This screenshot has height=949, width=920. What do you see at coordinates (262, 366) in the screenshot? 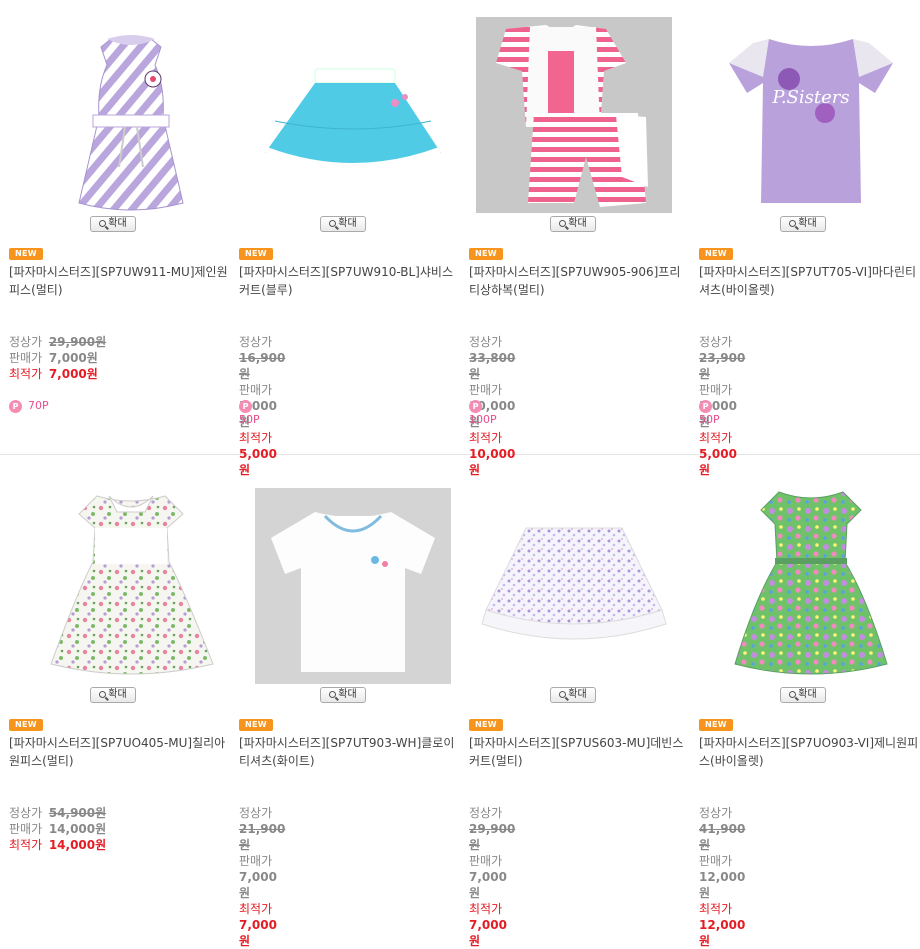
I see `original-price: 16,900원` at bounding box center [262, 366].